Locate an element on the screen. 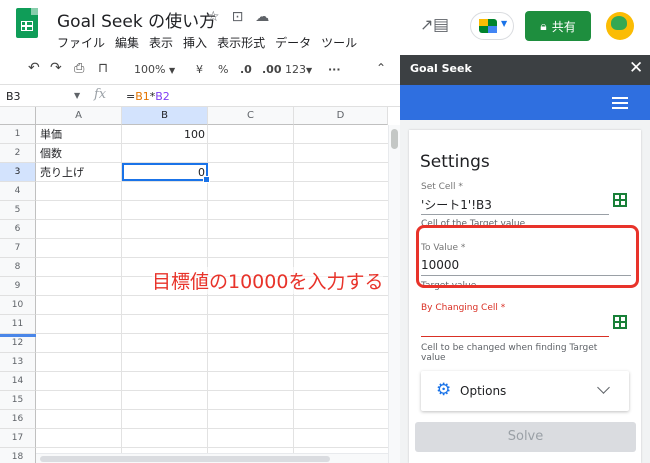 Image resolution: width=650 pixels, height=463 pixels. row-header-6: 6 is located at coordinates (18, 229).